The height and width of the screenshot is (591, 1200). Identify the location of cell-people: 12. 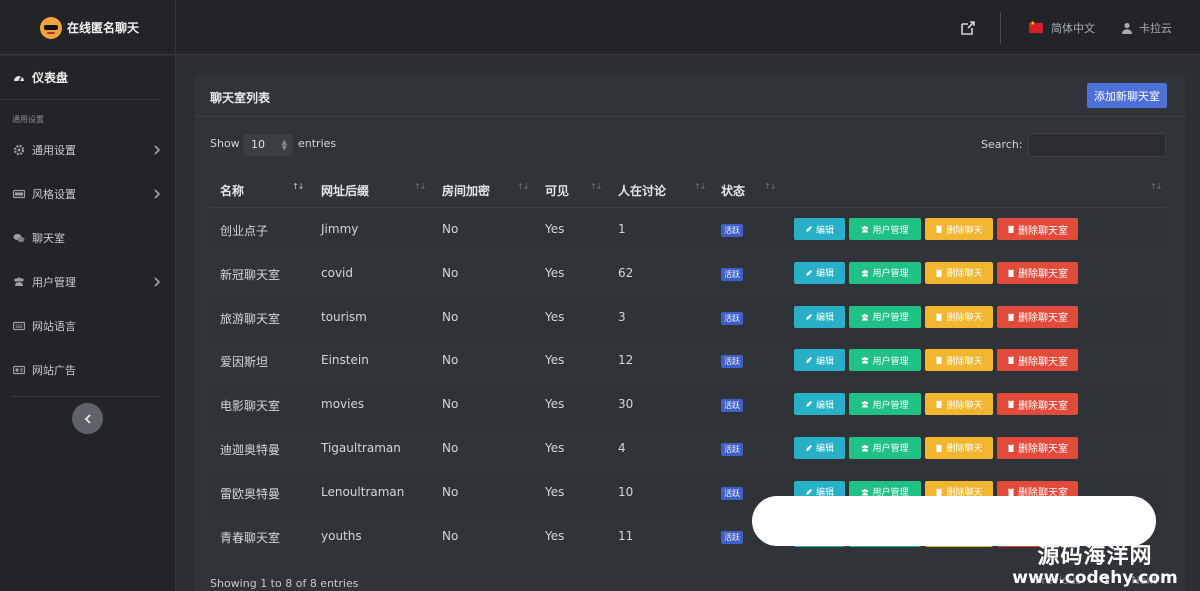
(626, 360).